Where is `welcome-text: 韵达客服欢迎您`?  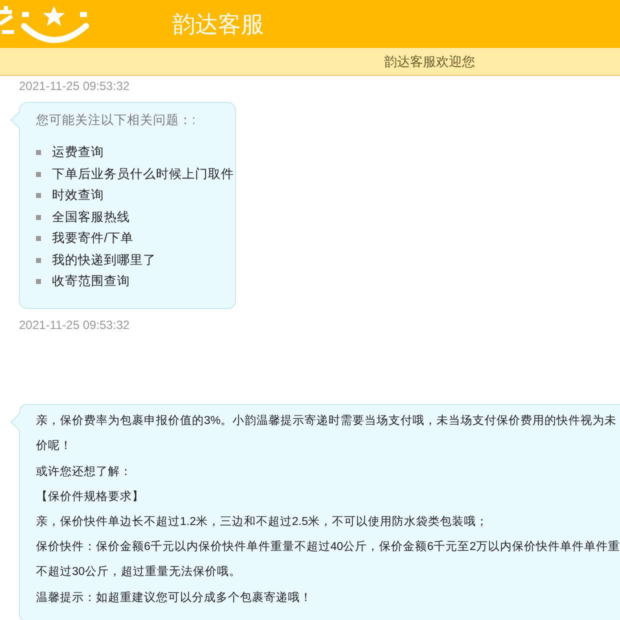 welcome-text: 韵达客服欢迎您 is located at coordinates (429, 61).